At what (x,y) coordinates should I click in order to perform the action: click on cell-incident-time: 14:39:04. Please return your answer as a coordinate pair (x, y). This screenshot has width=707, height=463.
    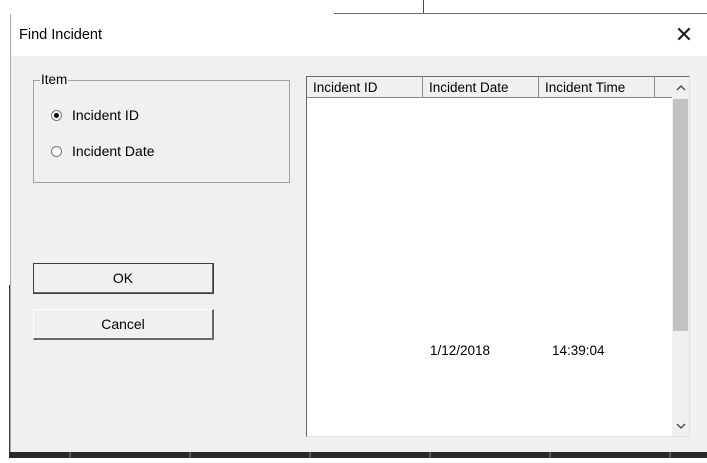
    Looking at the image, I should click on (578, 350).